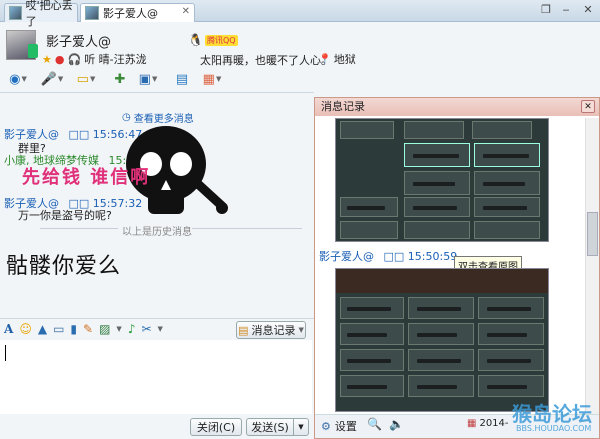 This screenshot has width=600, height=439. I want to click on video-call-button: ◉ ▼, so click(18, 79).